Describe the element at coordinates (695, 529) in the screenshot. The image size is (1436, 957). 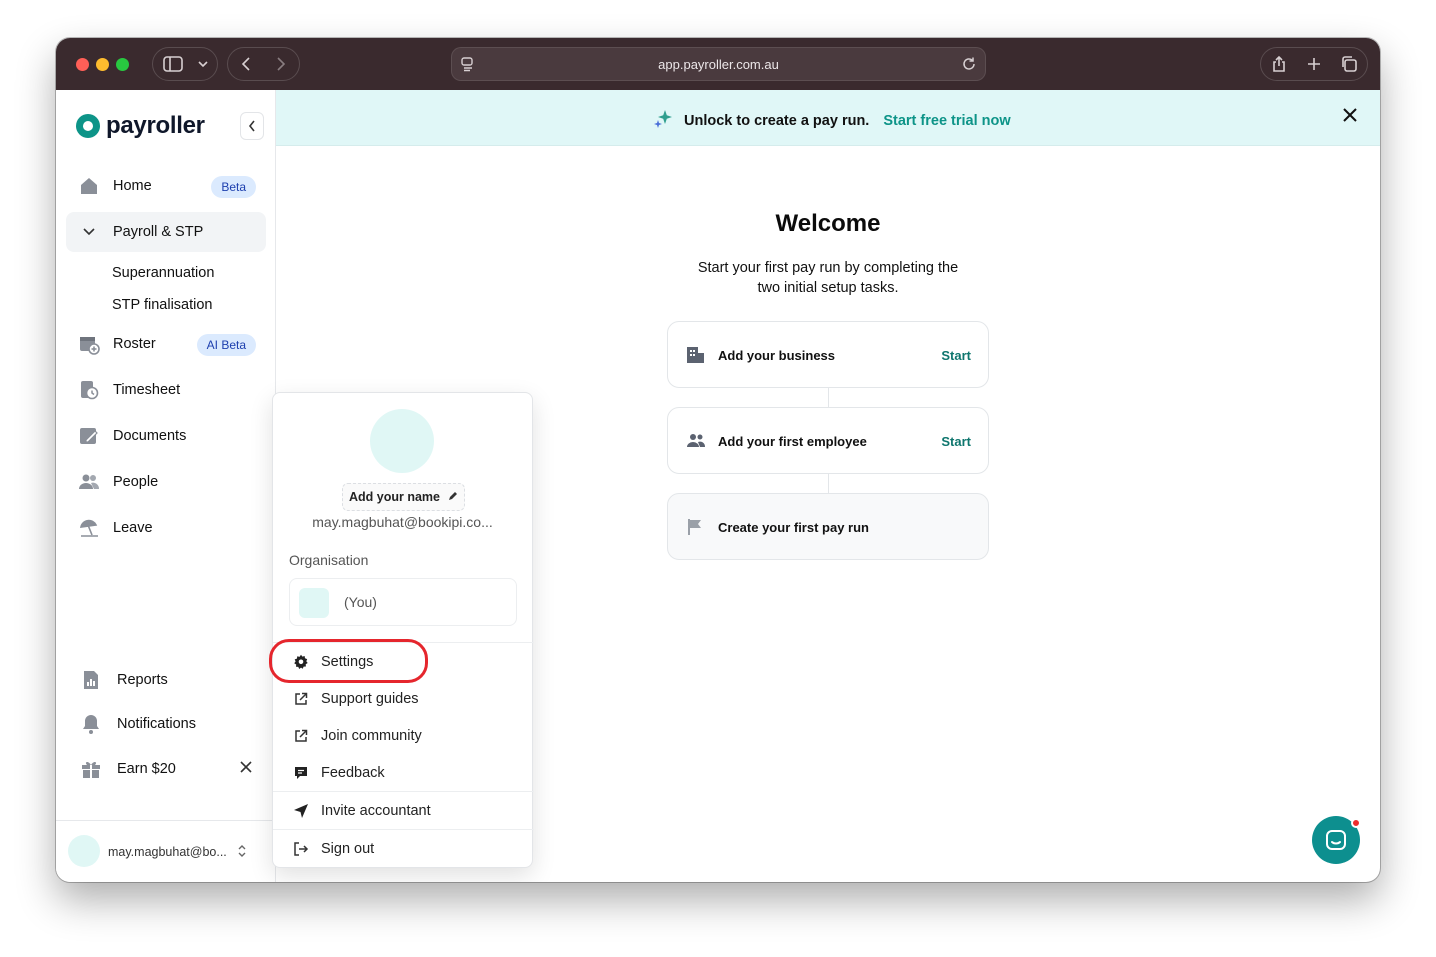
I see `flag-icon` at that location.